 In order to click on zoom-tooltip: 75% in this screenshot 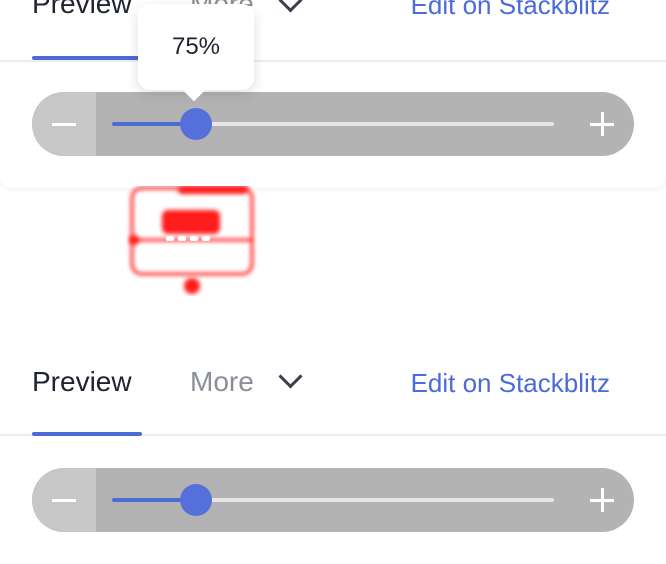, I will do `click(196, 47)`.